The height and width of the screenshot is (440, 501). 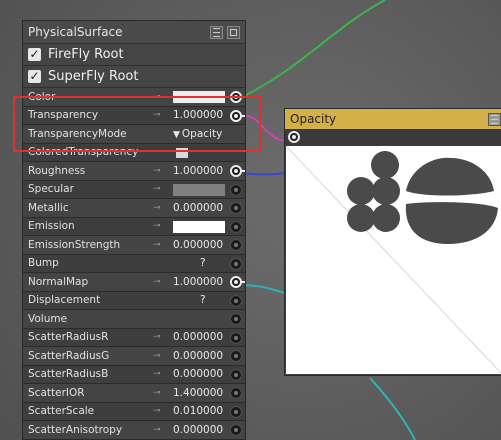 What do you see at coordinates (134, 226) in the screenshot?
I see `property-row: Emission ⊸` at bounding box center [134, 226].